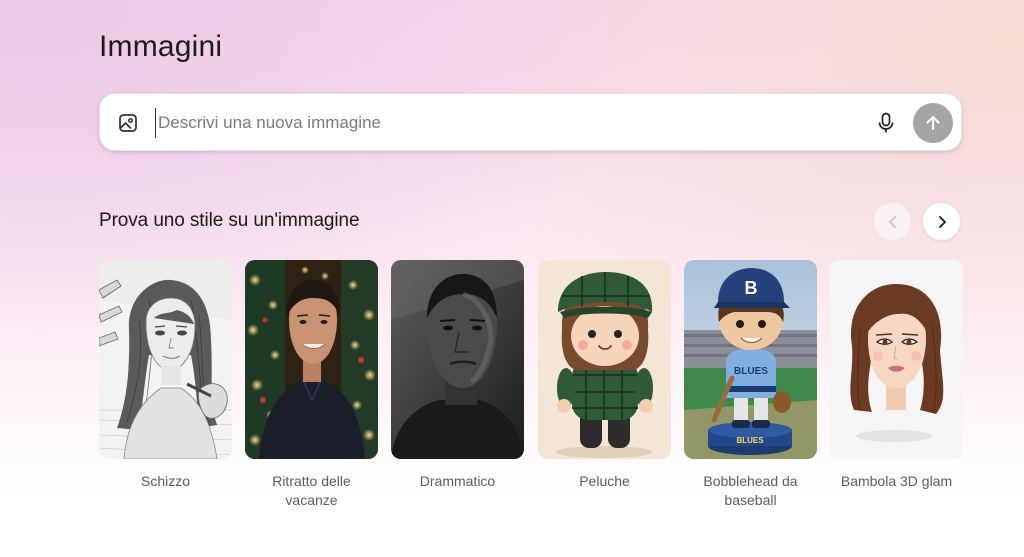  What do you see at coordinates (128, 123) in the screenshot?
I see `image-upload-icon` at bounding box center [128, 123].